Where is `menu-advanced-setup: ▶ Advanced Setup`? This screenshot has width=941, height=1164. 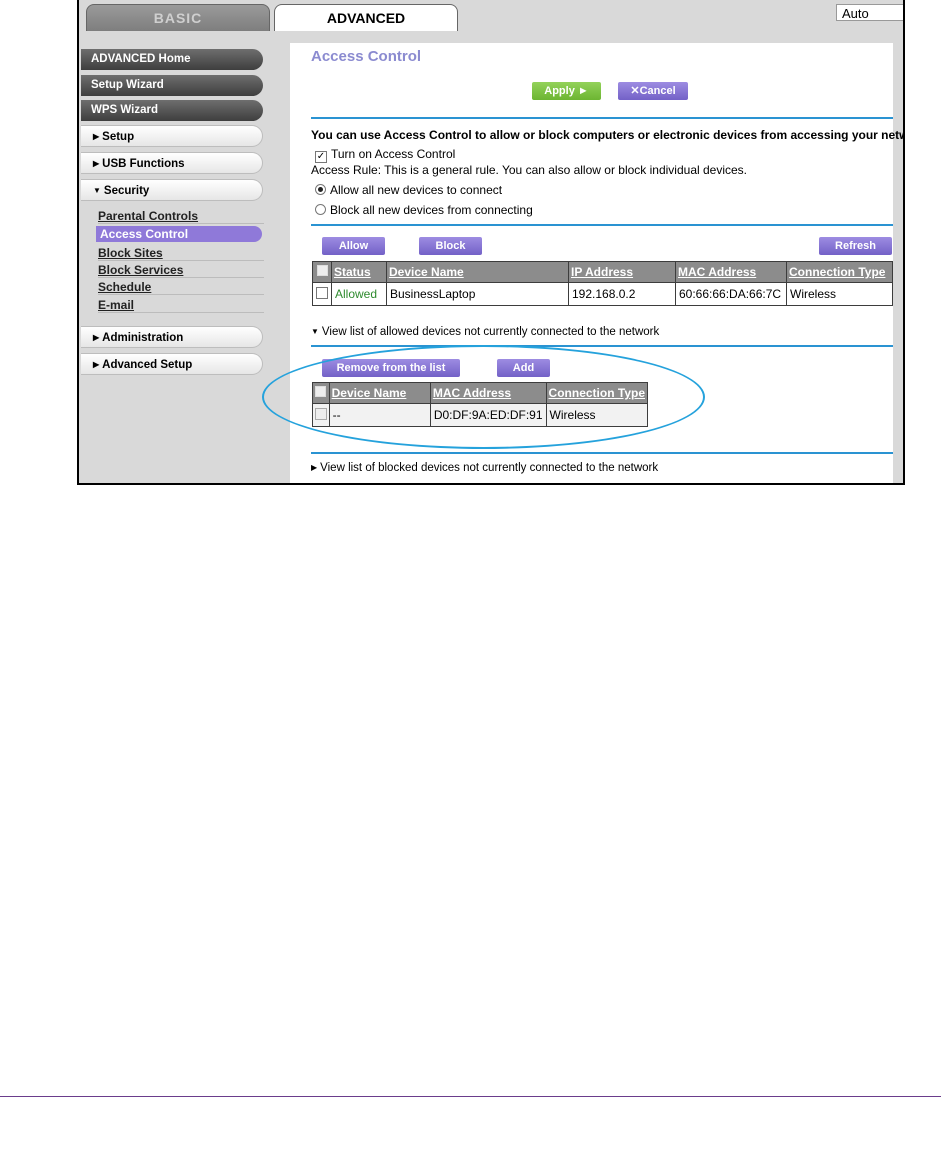 menu-advanced-setup: ▶ Advanced Setup is located at coordinates (172, 364).